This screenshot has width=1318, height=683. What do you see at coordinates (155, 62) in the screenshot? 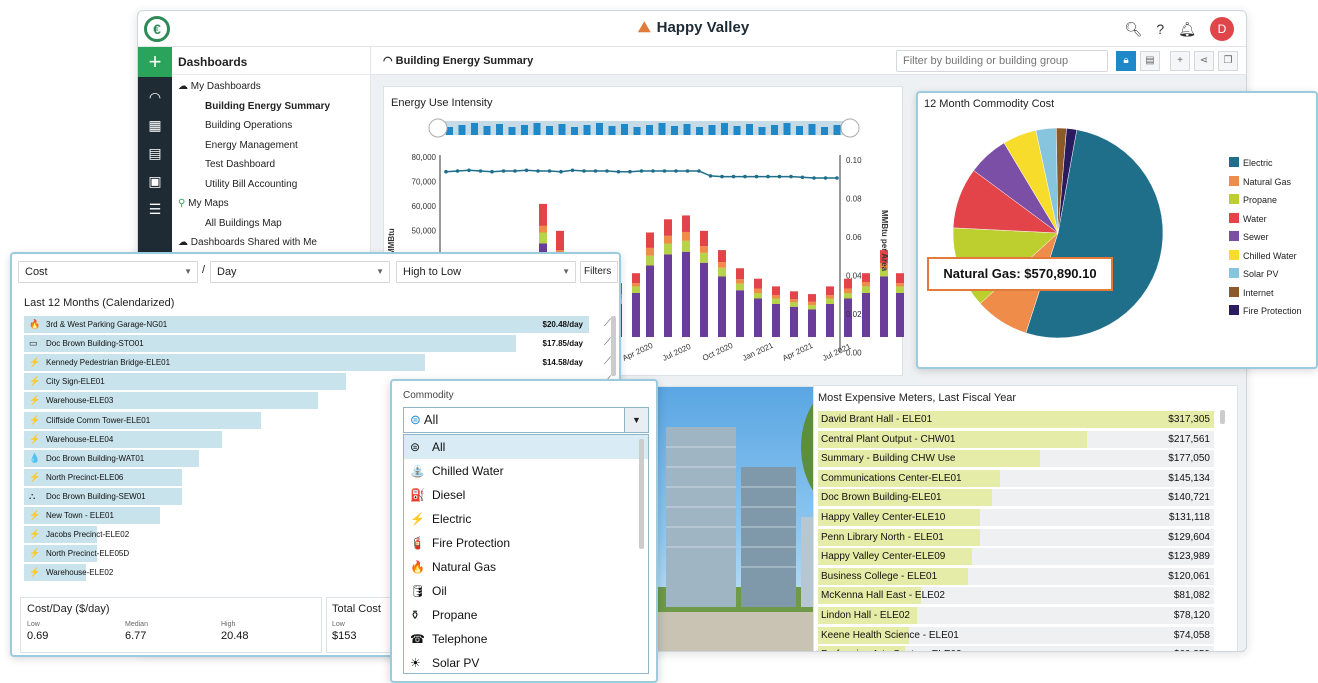
I see `add-button: +` at bounding box center [155, 62].